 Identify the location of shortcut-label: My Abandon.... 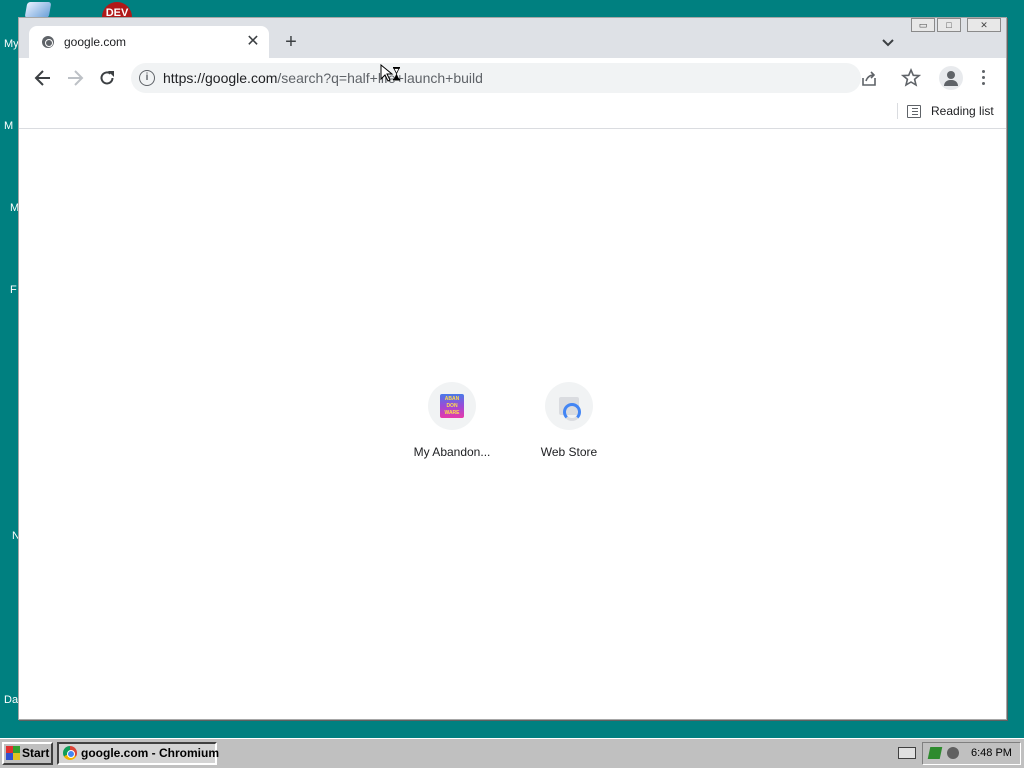
(452, 452).